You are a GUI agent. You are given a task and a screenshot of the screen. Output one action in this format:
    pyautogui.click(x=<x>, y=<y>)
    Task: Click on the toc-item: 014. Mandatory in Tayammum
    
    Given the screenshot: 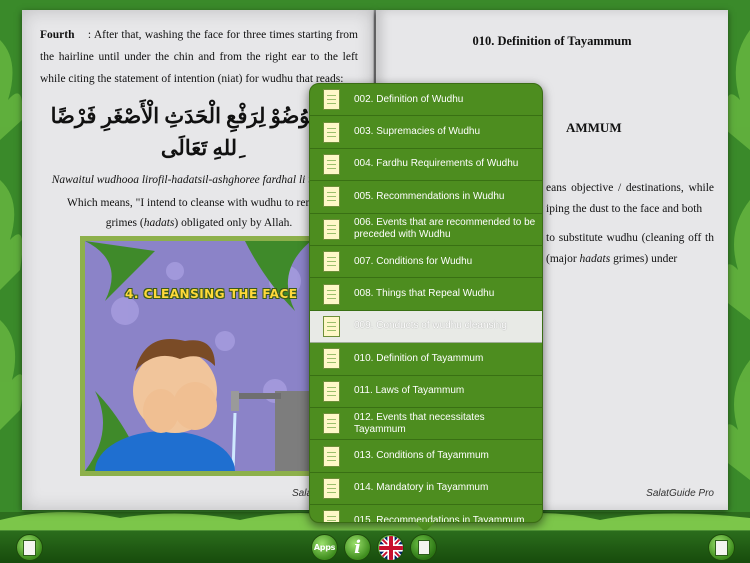 What is the action you would take?
    pyautogui.click(x=426, y=489)
    